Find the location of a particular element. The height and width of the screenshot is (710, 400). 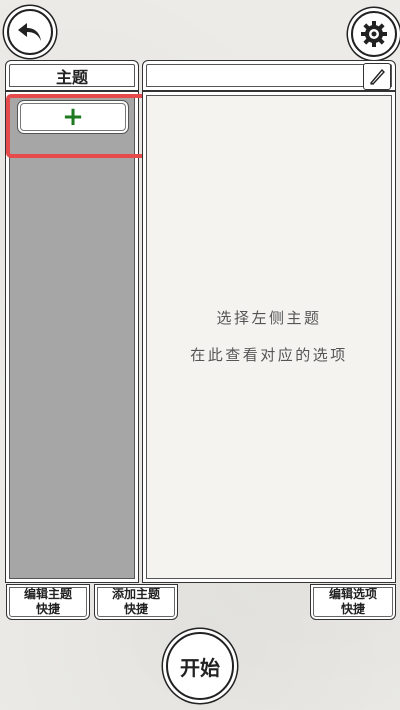

options-panel-header is located at coordinates (269, 75).